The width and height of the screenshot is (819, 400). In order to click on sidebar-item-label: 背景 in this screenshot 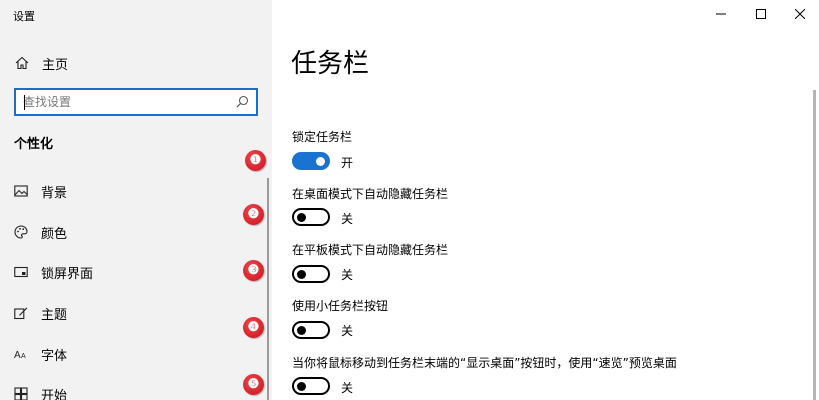, I will do `click(54, 193)`.